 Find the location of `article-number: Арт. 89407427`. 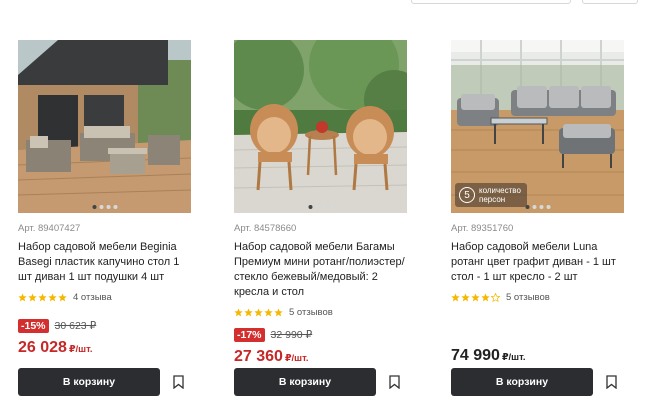

article-number: Арт. 89407427 is located at coordinates (49, 228).